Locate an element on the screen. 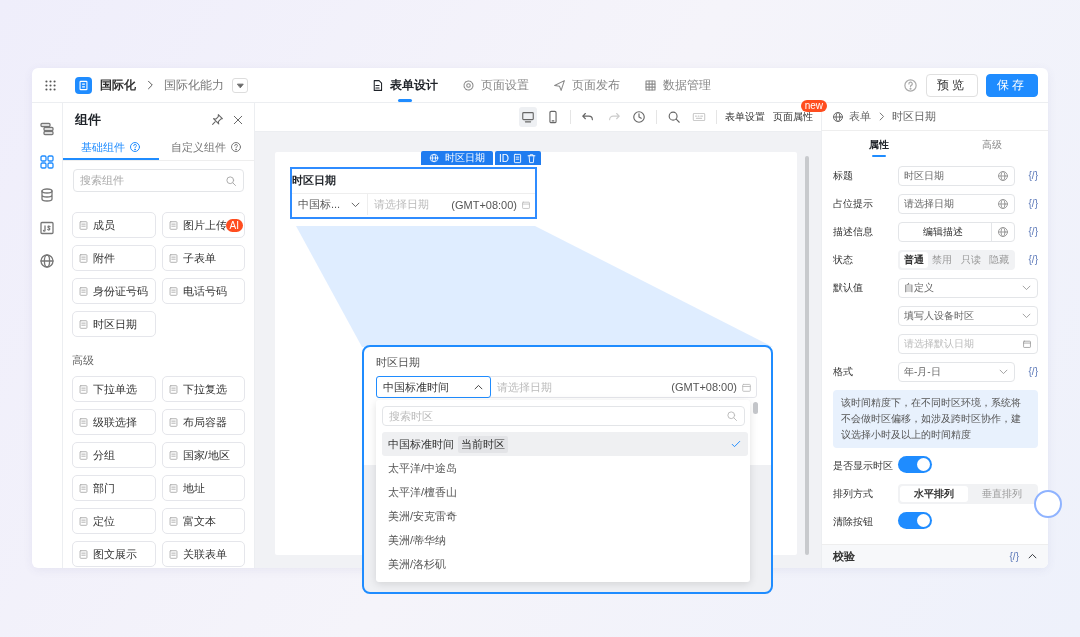  component-item: 国家/地区 is located at coordinates (203, 455).